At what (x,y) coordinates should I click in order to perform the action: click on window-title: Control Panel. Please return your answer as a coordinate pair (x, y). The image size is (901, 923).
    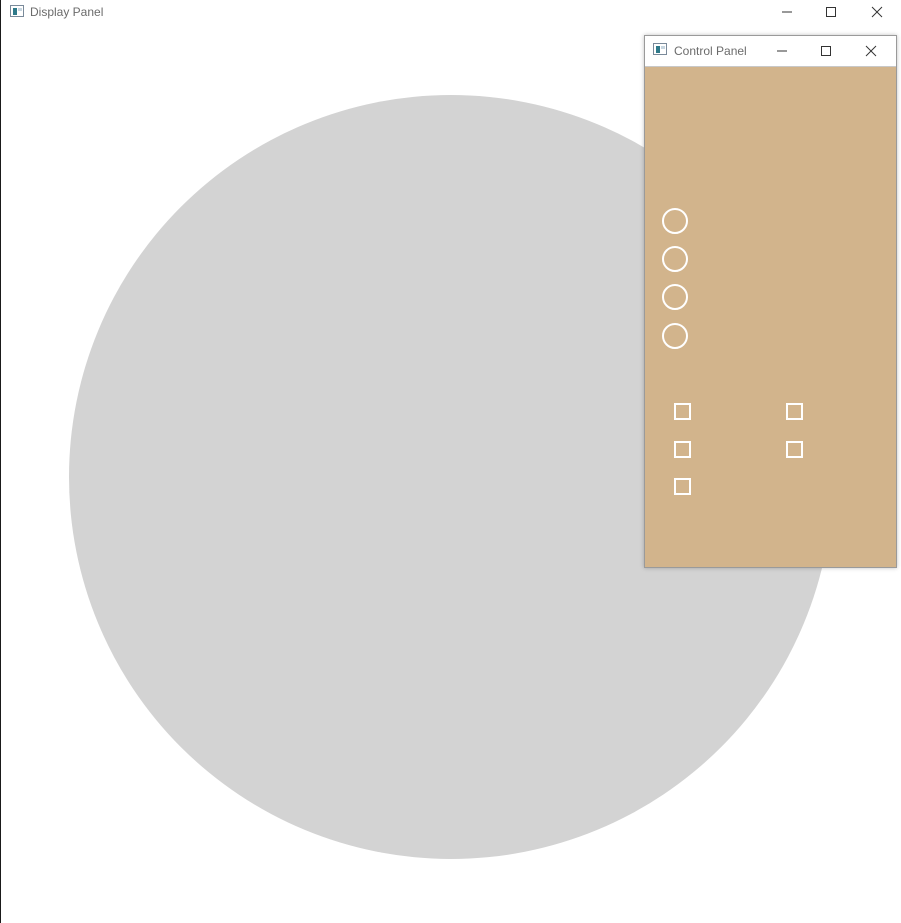
    Looking at the image, I should click on (710, 51).